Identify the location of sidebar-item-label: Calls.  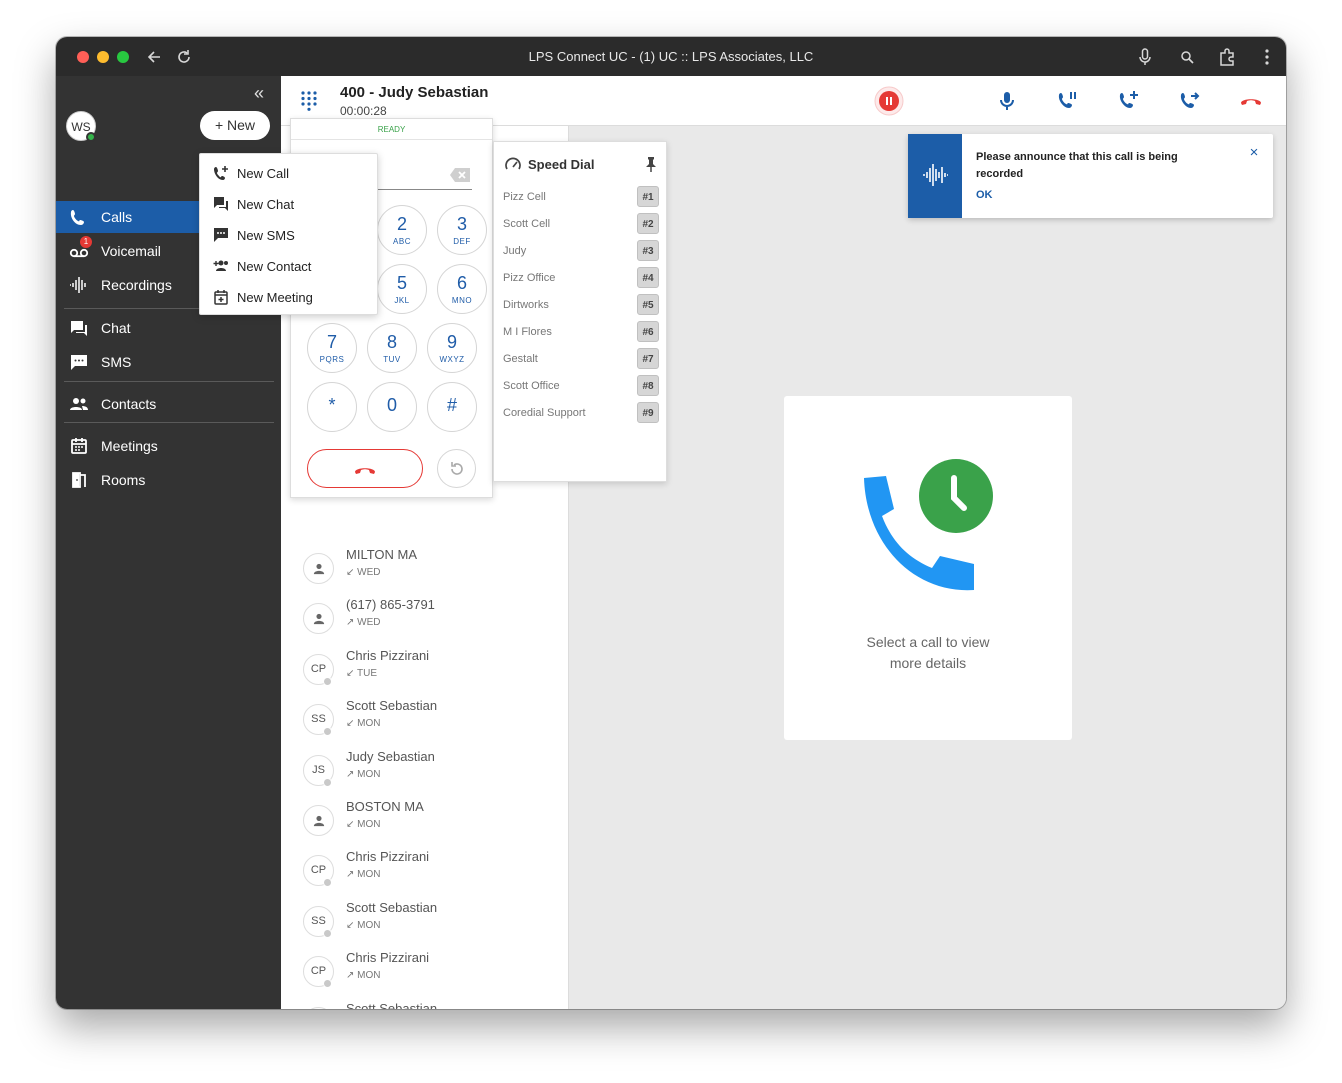
(117, 217).